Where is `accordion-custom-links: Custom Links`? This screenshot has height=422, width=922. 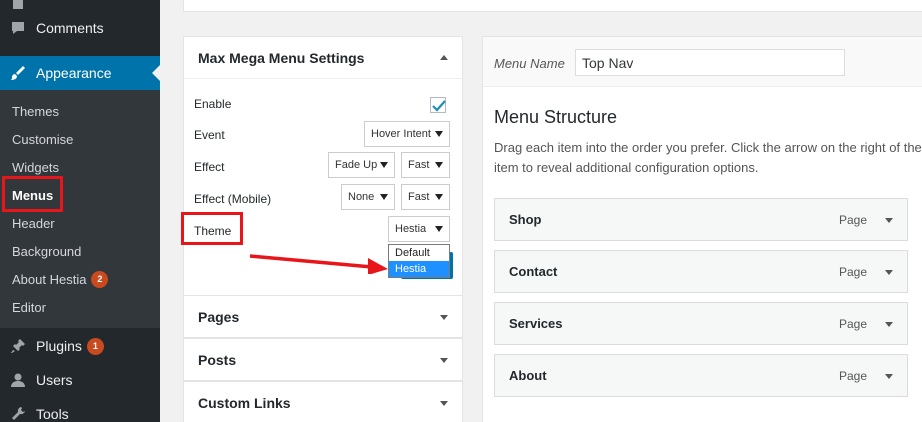
accordion-custom-links: Custom Links is located at coordinates (323, 401).